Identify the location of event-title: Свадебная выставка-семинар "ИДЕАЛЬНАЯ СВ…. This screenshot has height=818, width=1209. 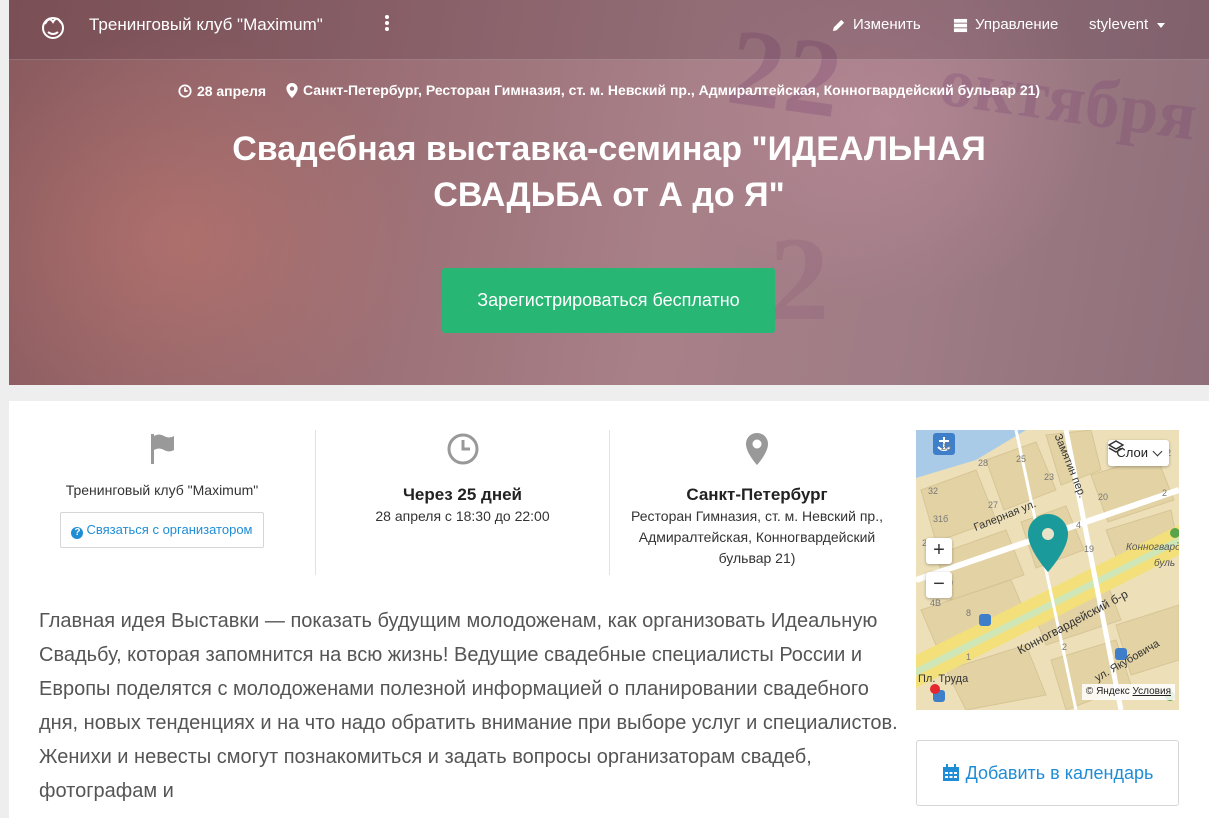
(609, 172).